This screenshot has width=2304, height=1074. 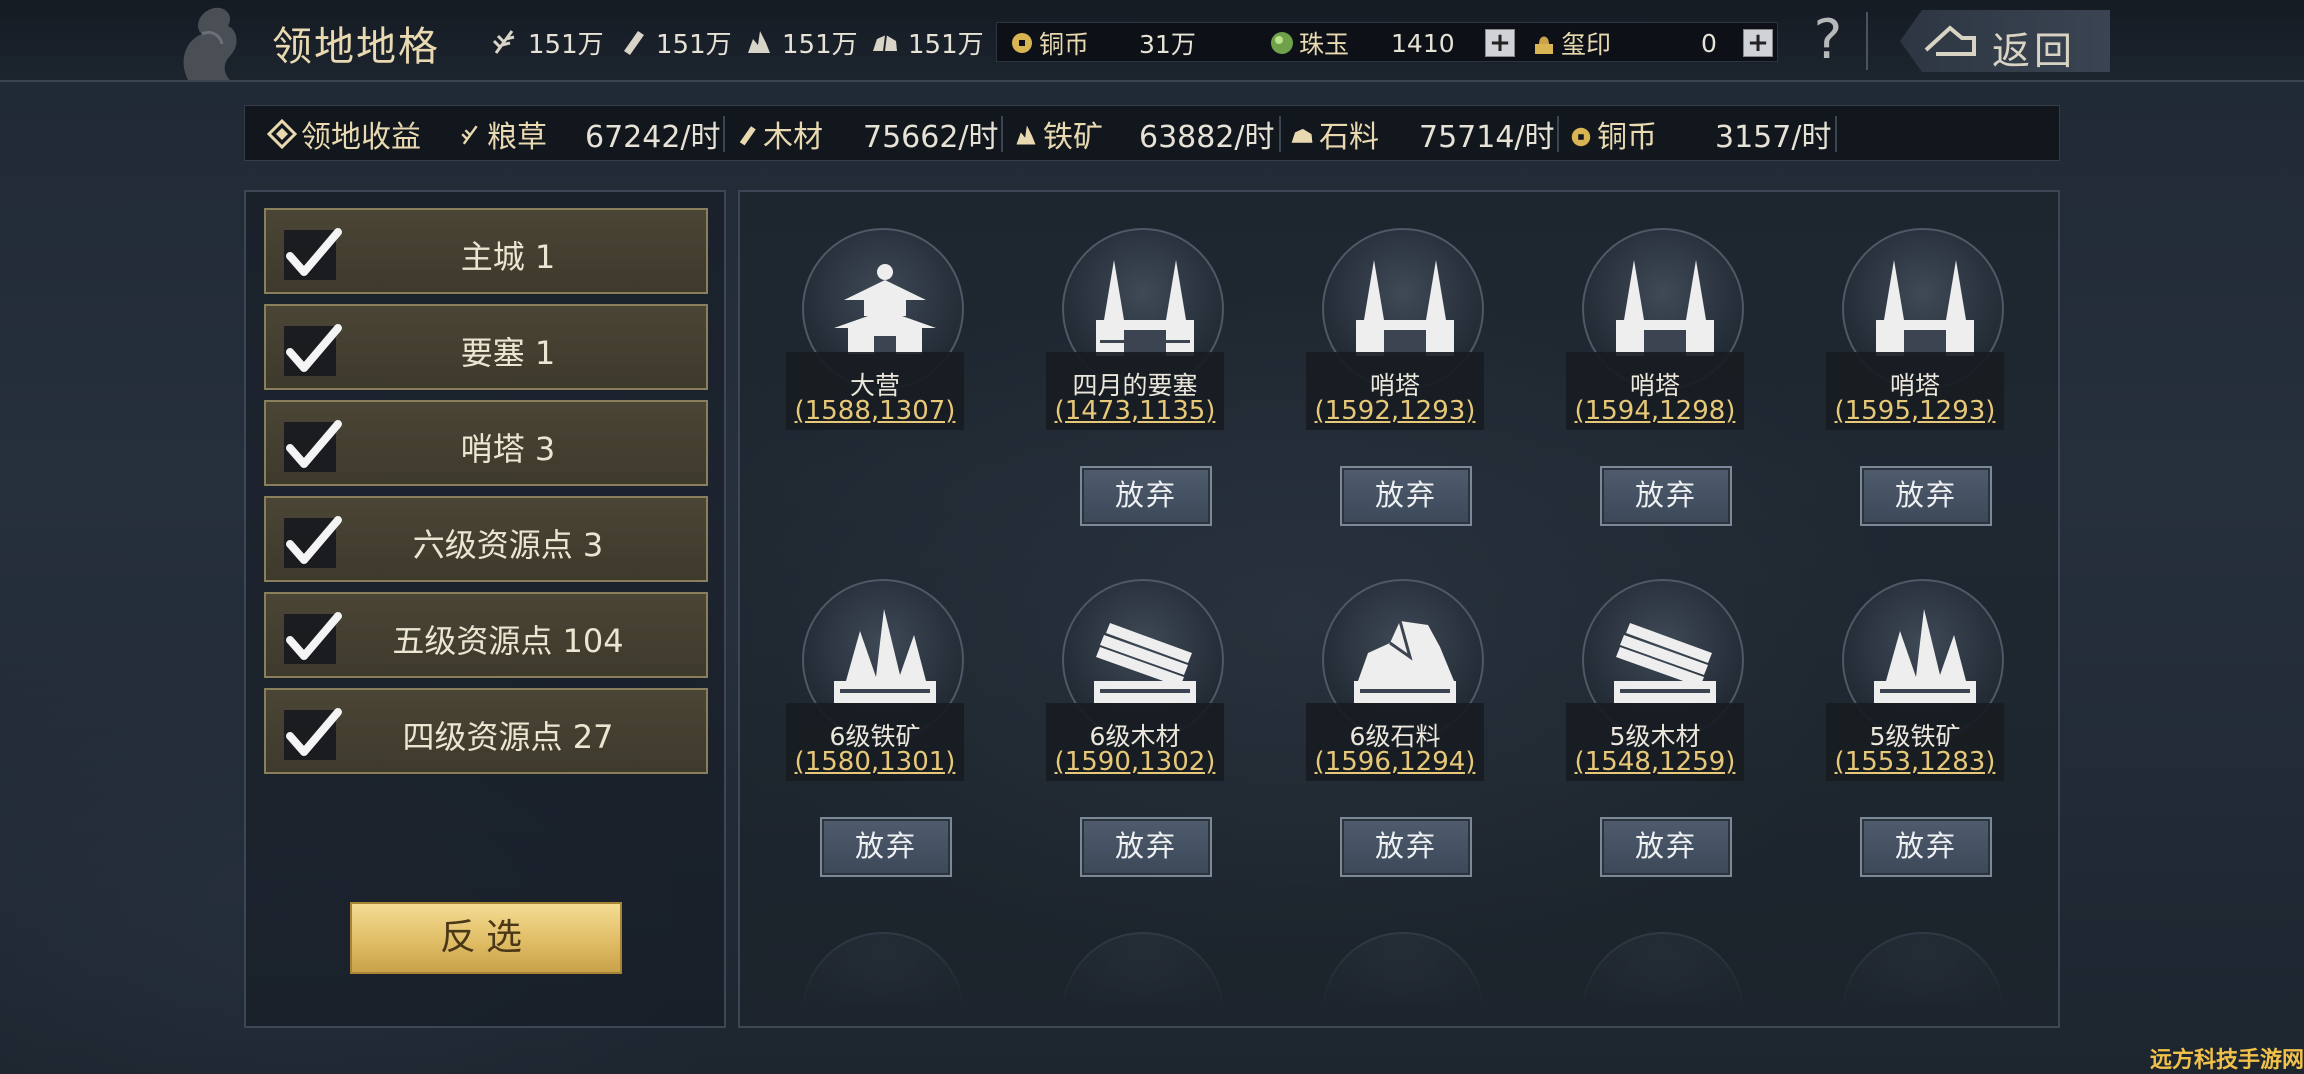 I want to click on help-button: ?, so click(x=1828, y=39).